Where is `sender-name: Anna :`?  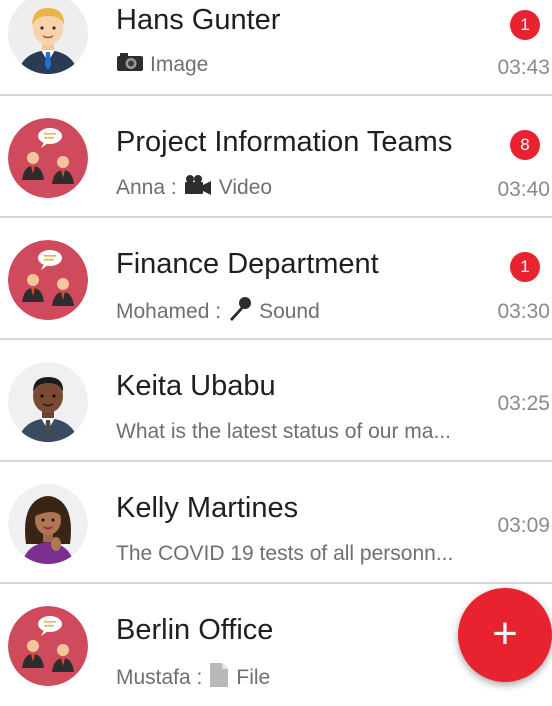 sender-name: Anna : is located at coordinates (146, 187).